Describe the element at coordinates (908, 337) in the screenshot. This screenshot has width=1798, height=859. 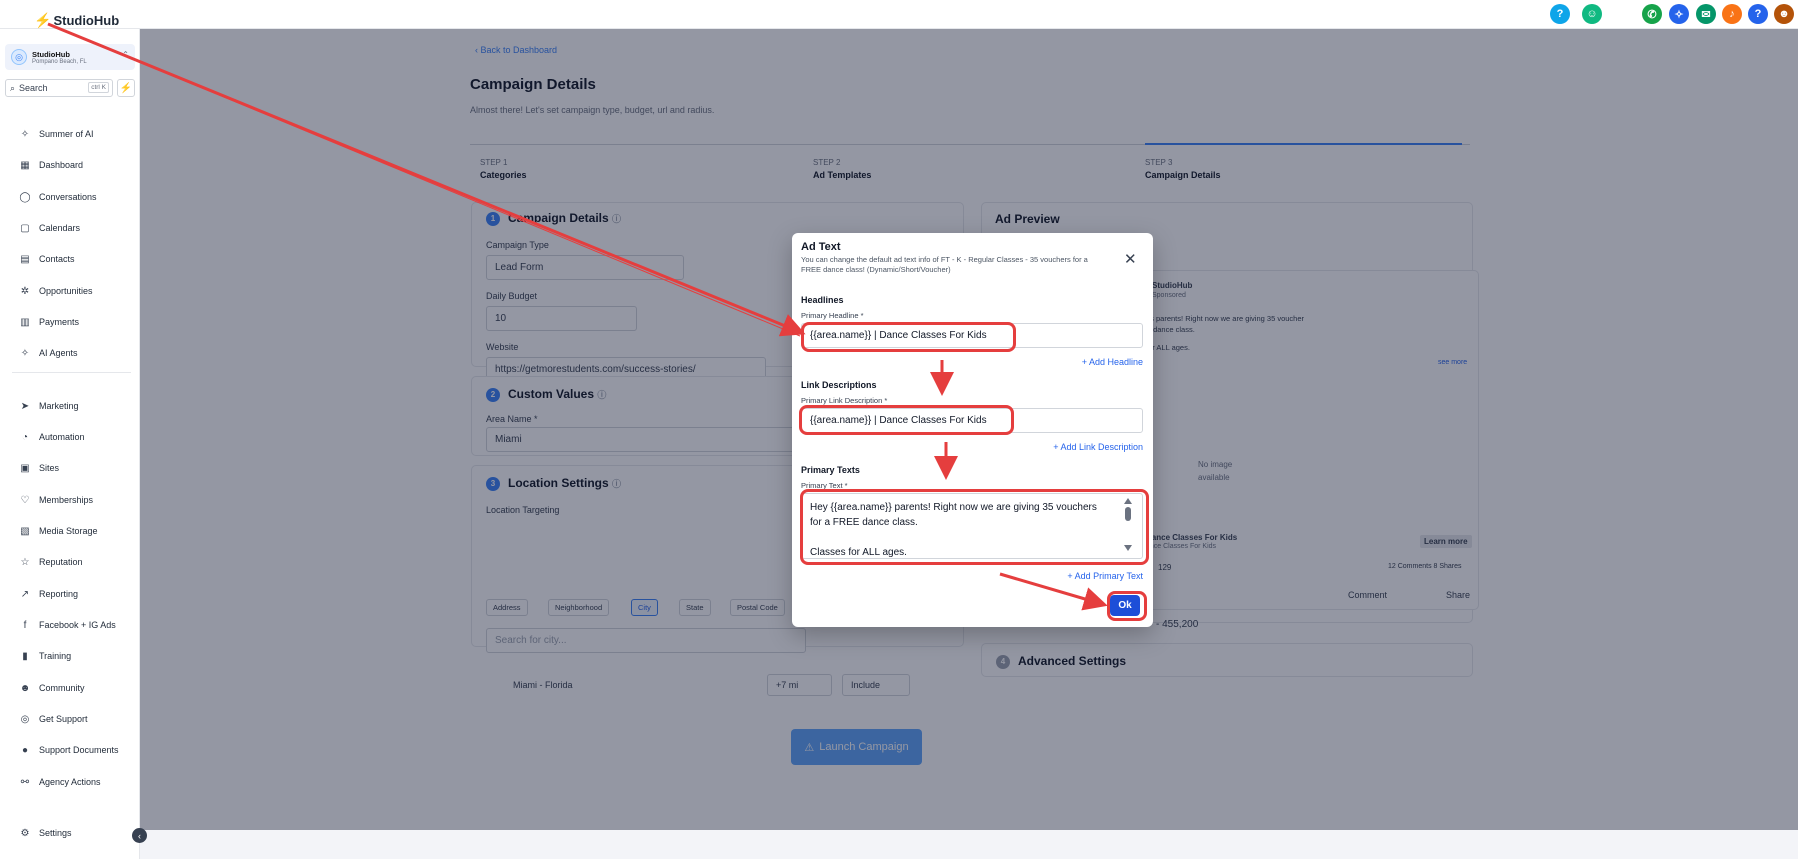
I see `annotation-box-headline` at that location.